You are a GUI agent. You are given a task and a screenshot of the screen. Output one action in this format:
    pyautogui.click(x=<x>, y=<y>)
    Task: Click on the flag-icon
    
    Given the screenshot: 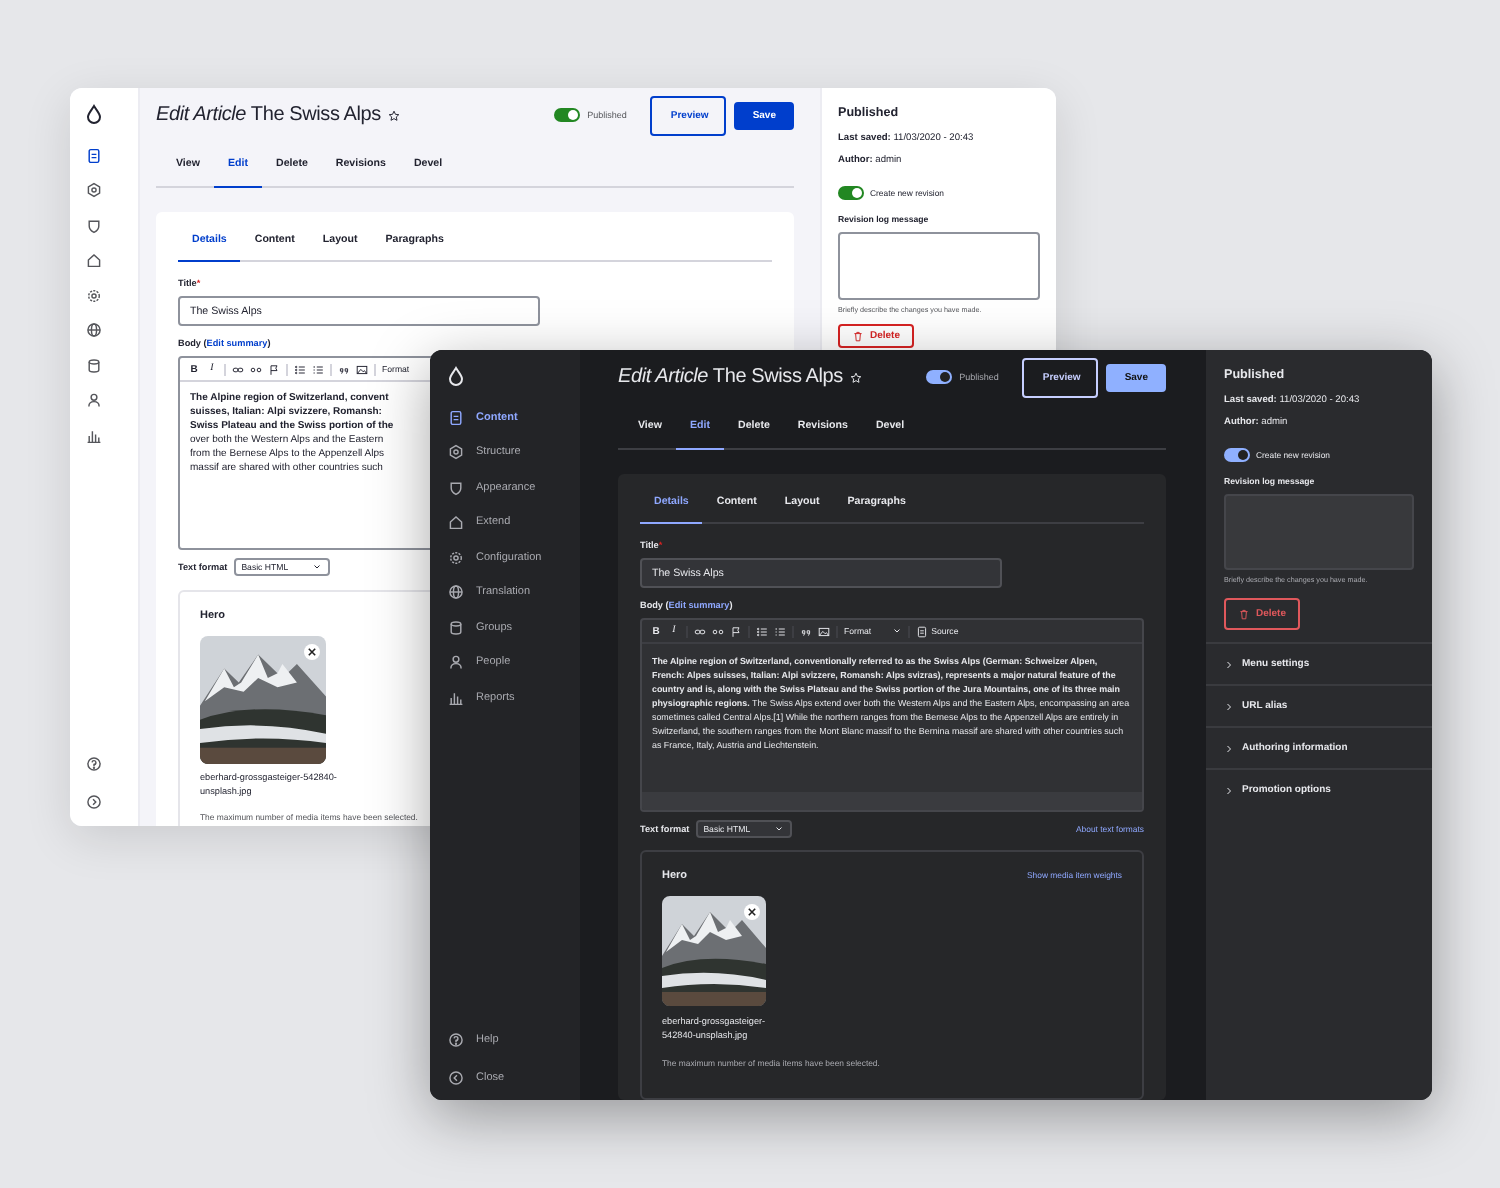 What is the action you would take?
    pyautogui.click(x=274, y=369)
    